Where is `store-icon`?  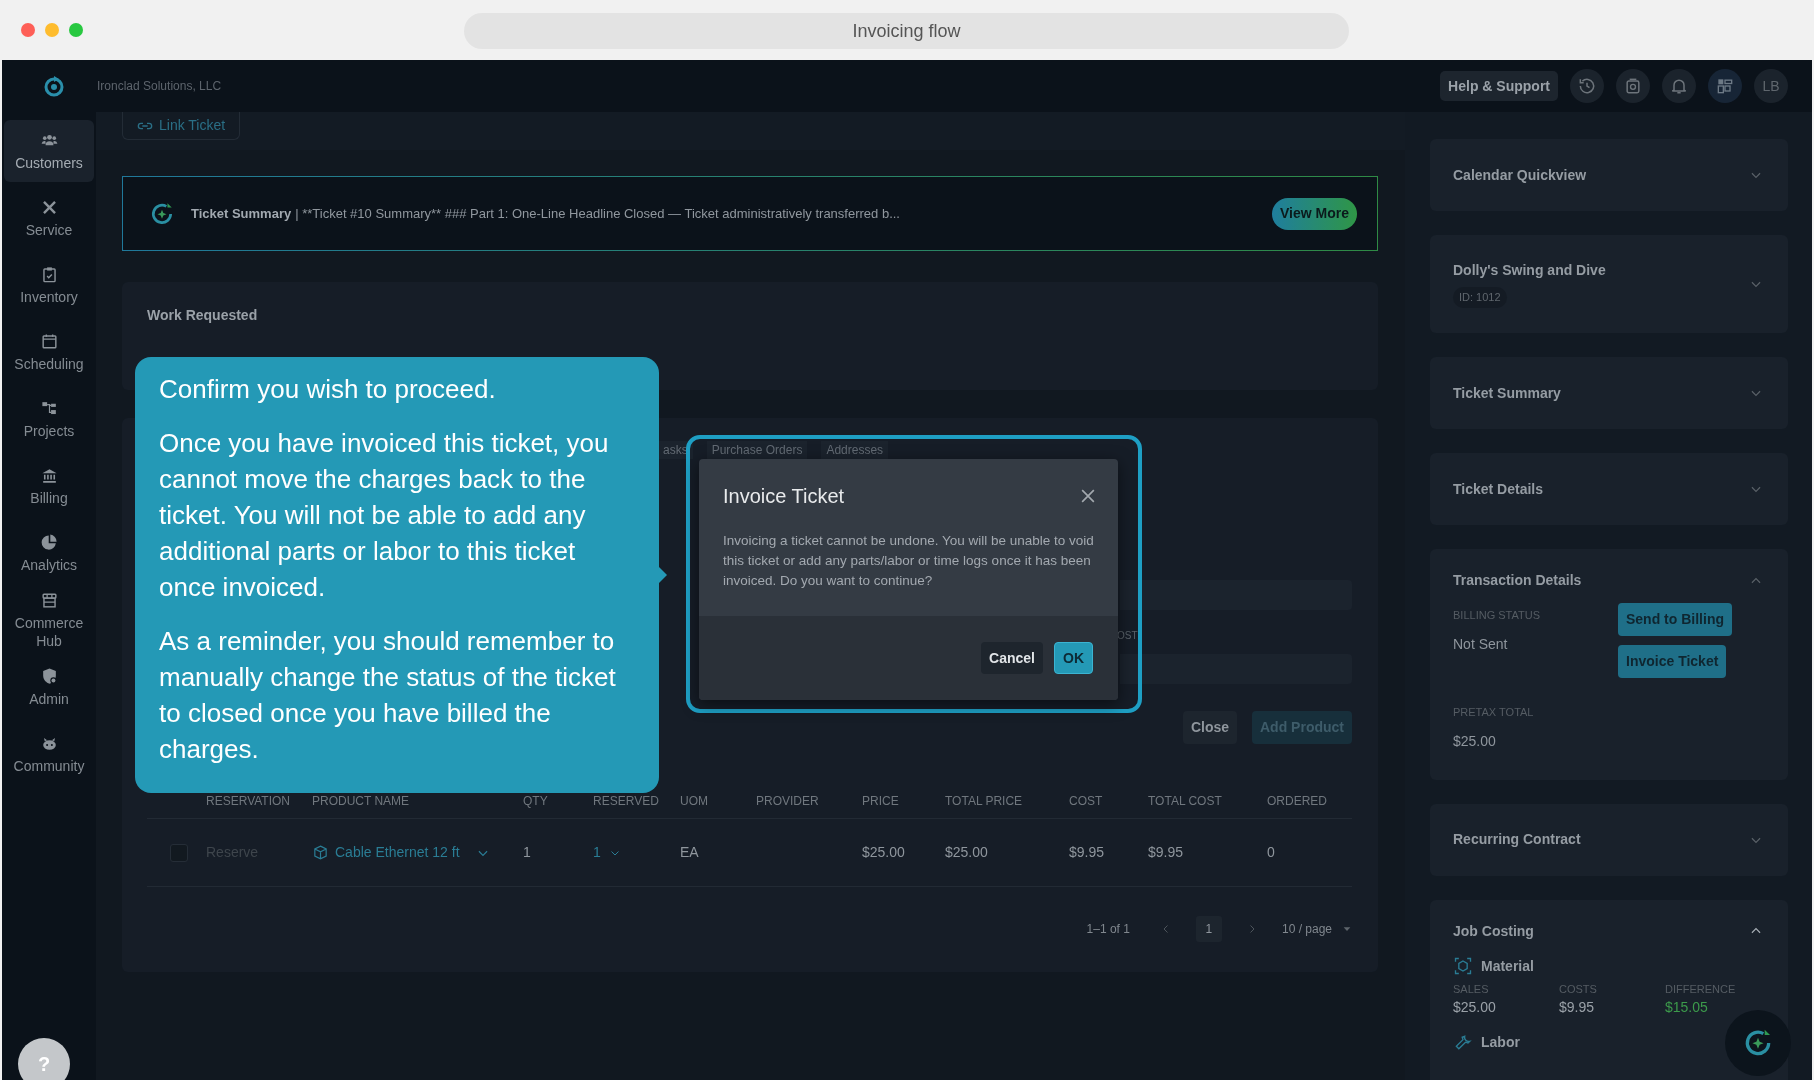
store-icon is located at coordinates (49, 600).